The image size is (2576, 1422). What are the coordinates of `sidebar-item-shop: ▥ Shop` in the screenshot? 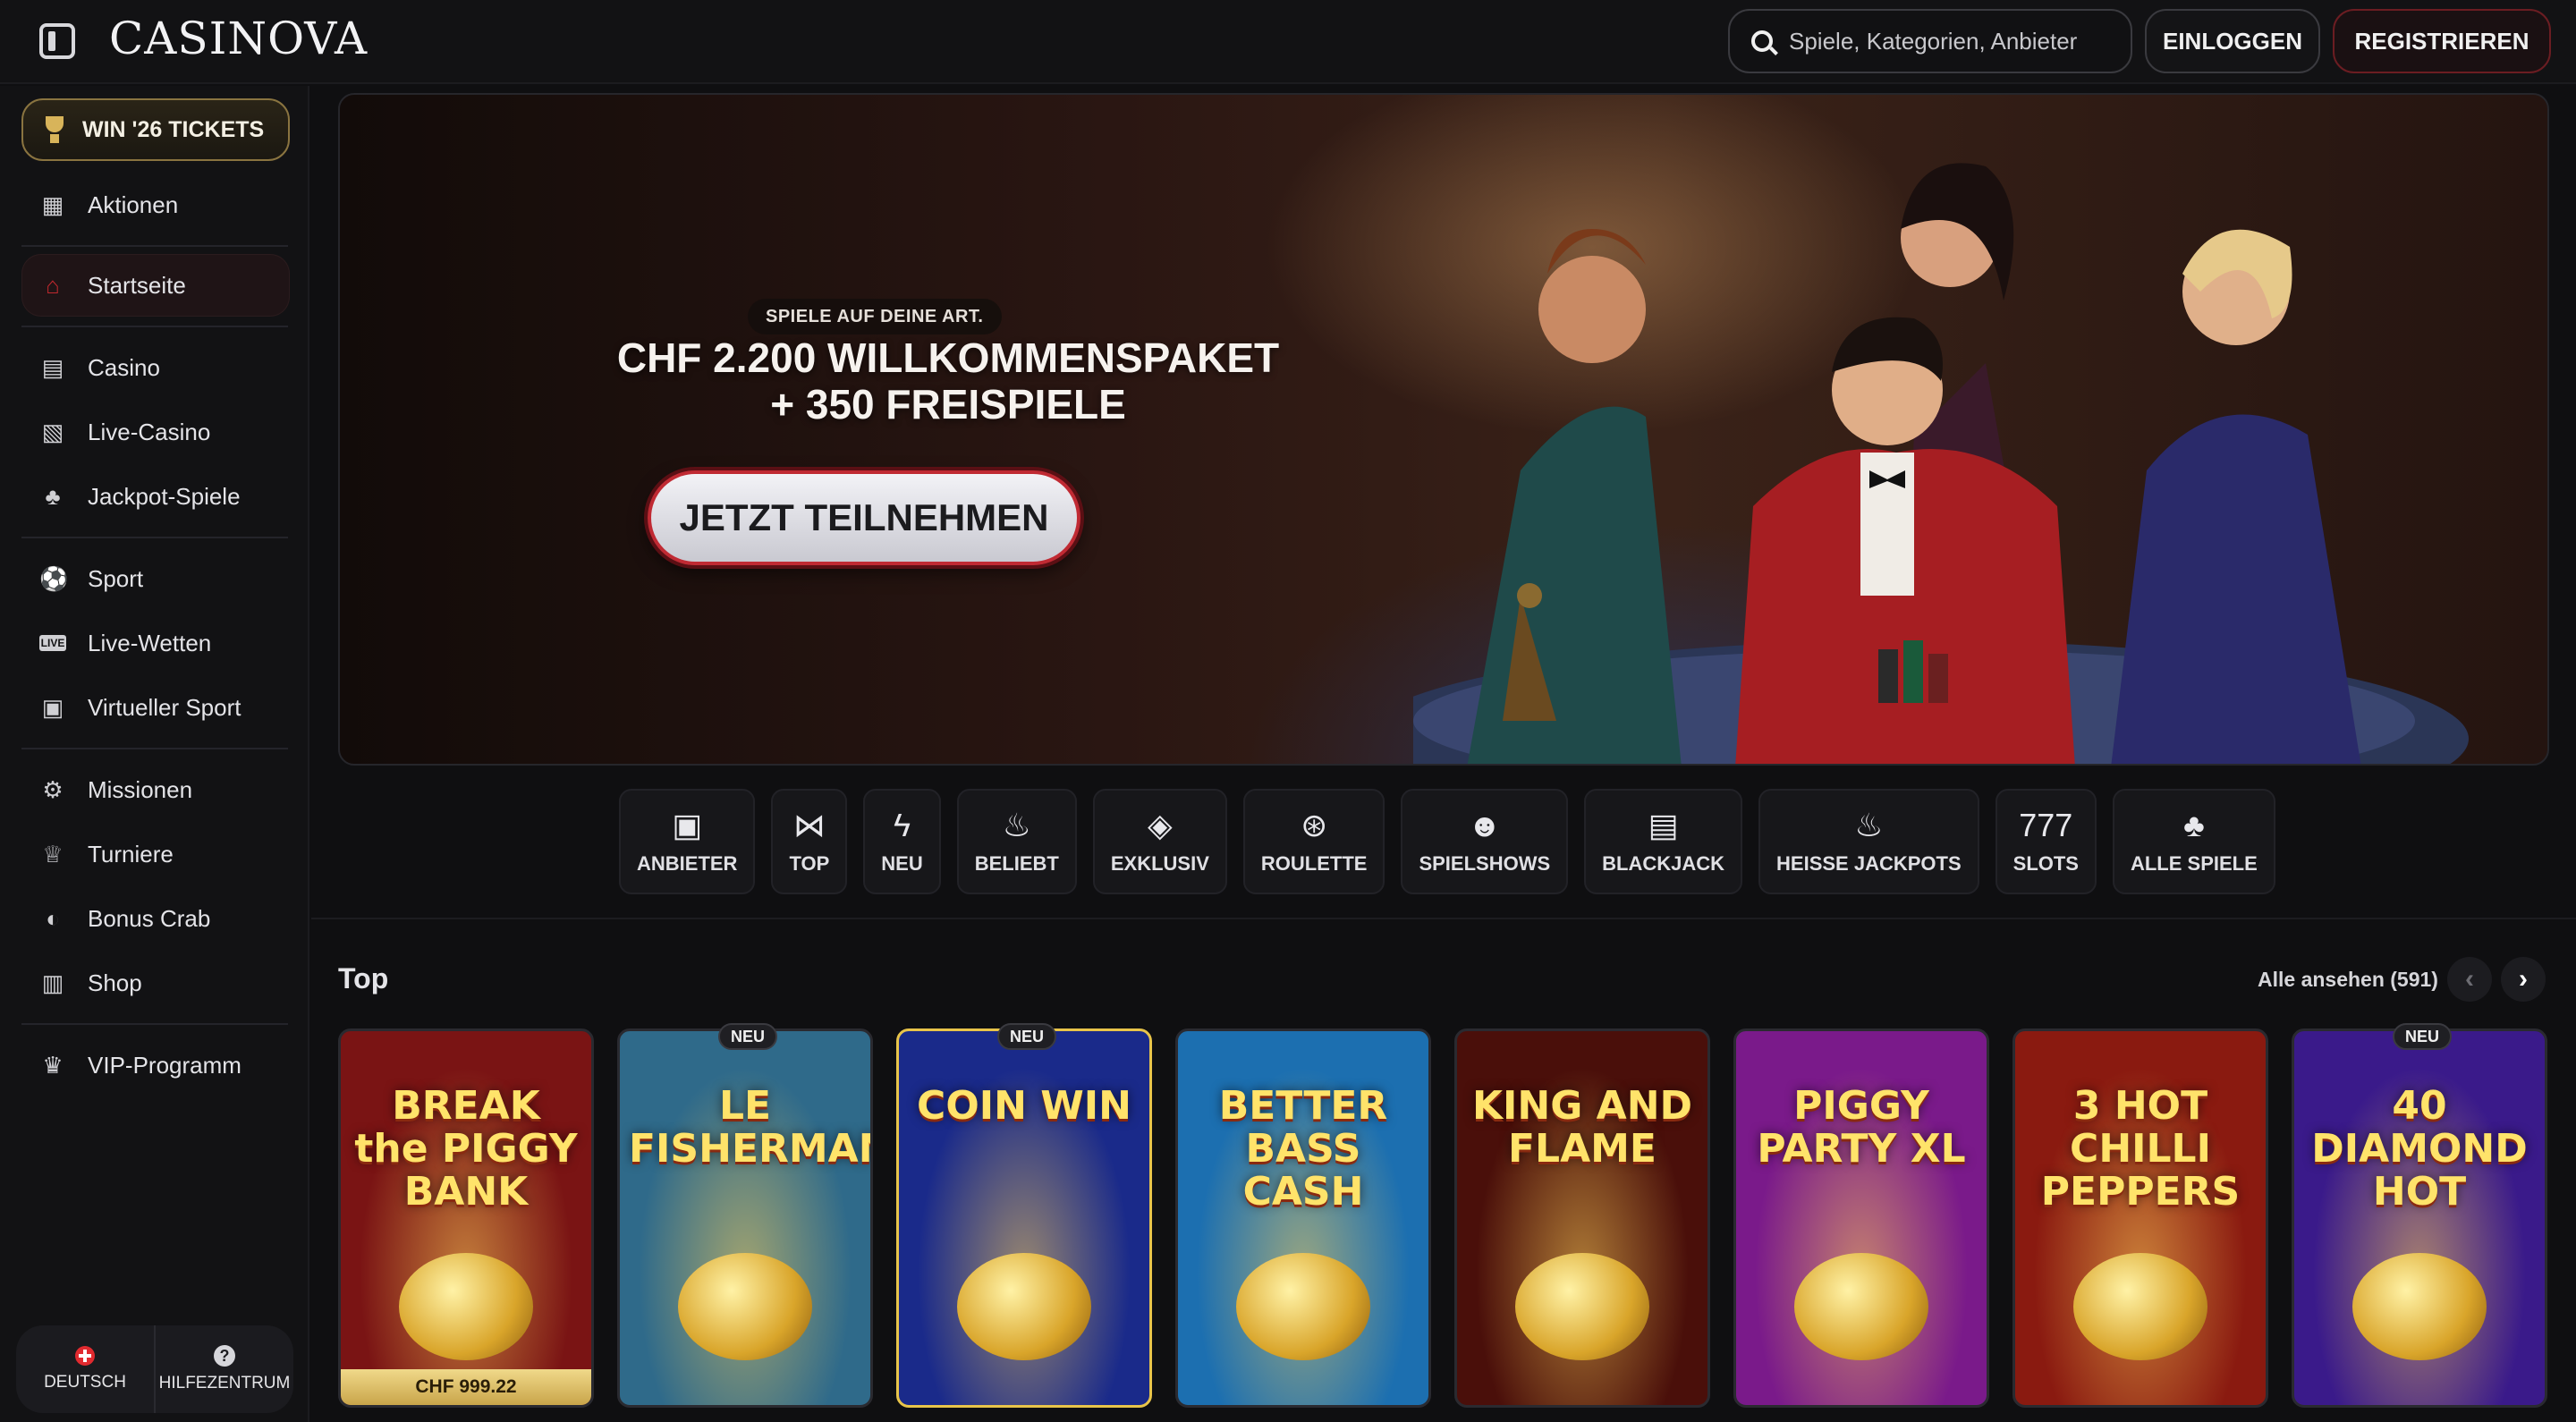 It's located at (155, 983).